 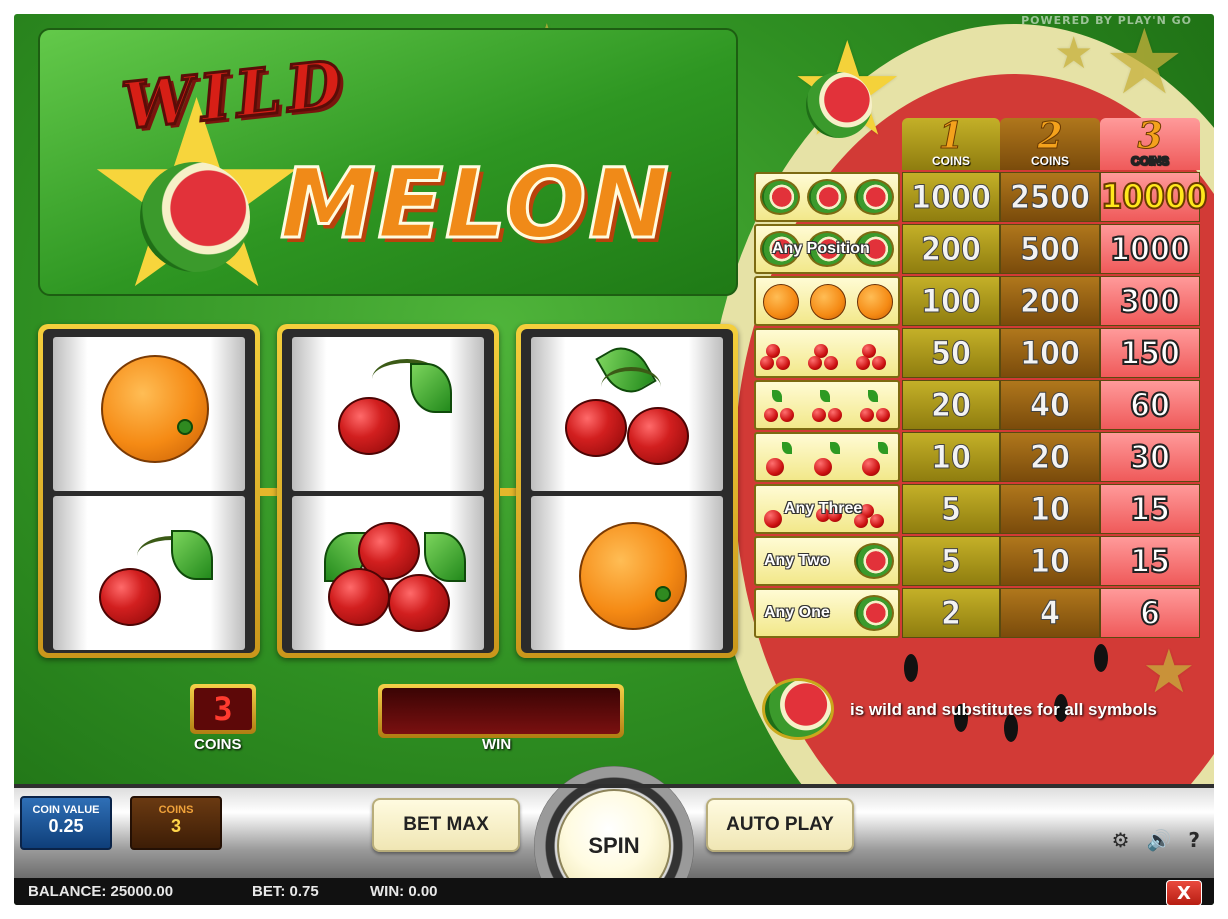 I want to click on paytable-row: 10 20 30, so click(x=977, y=457).